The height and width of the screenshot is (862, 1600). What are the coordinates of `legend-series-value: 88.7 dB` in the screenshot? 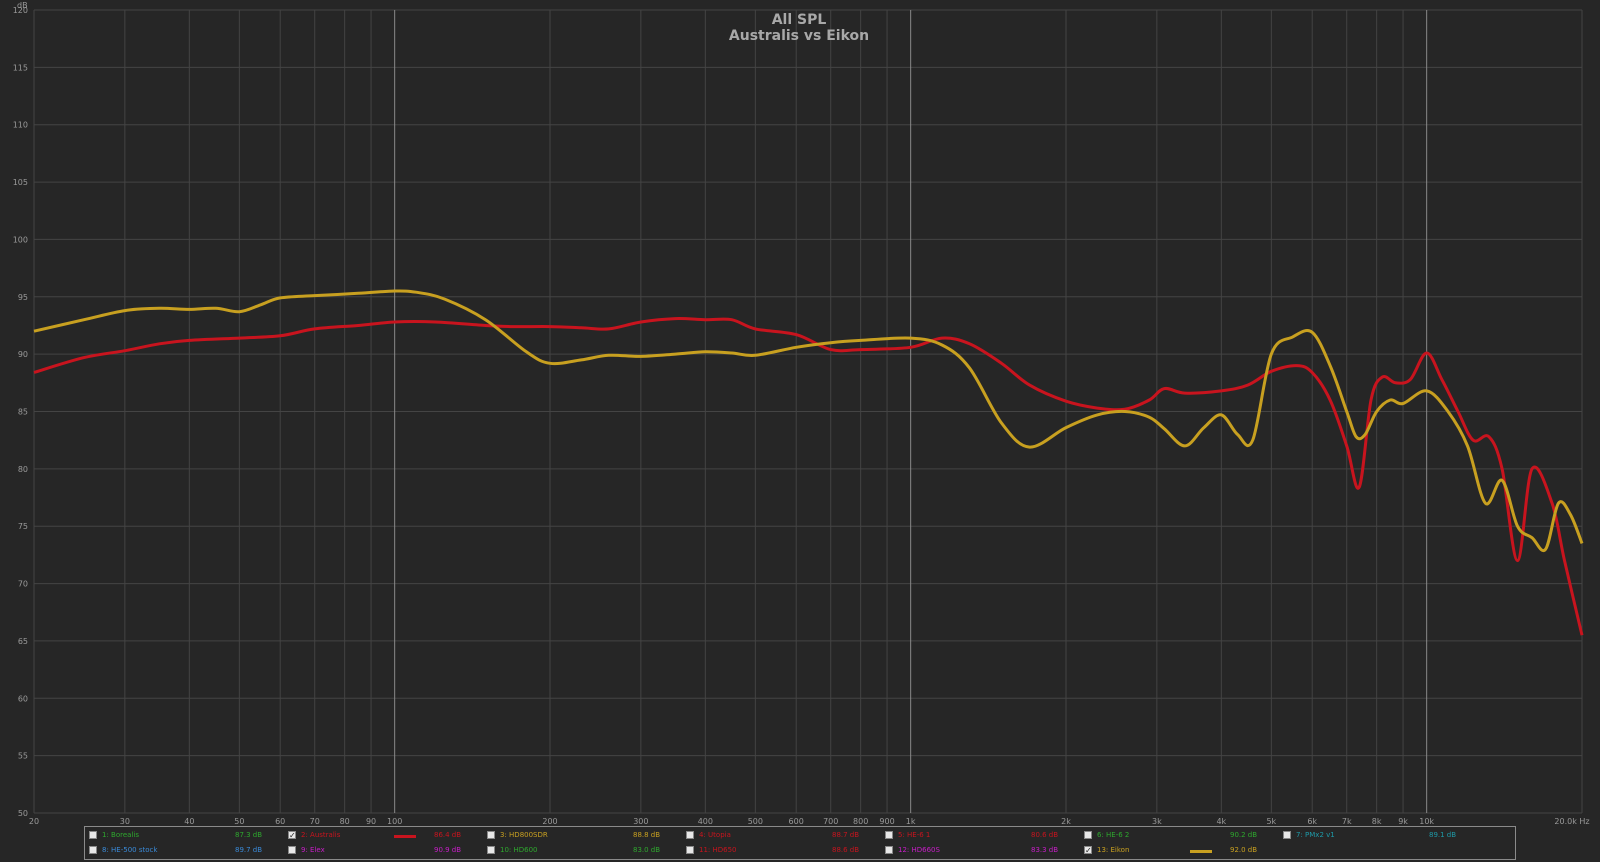 It's located at (846, 835).